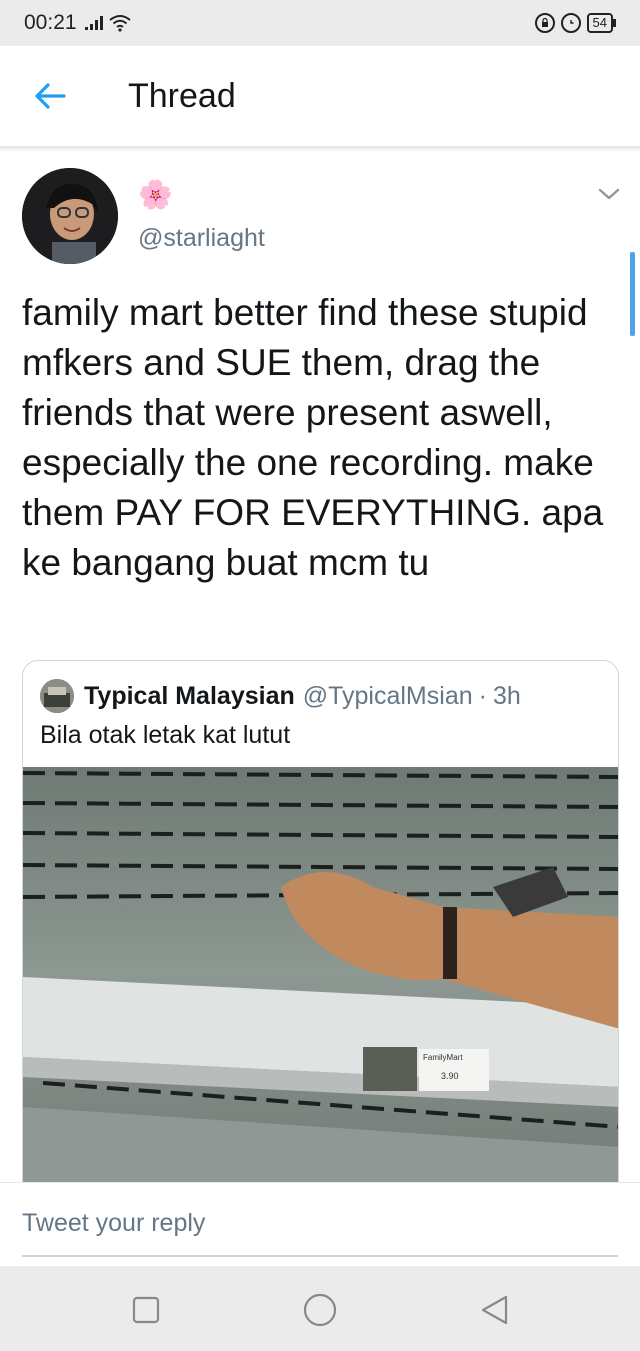 Image resolution: width=640 pixels, height=1351 pixels. Describe the element at coordinates (320, 23) in the screenshot. I see `status-bar: 00:21 54` at that location.